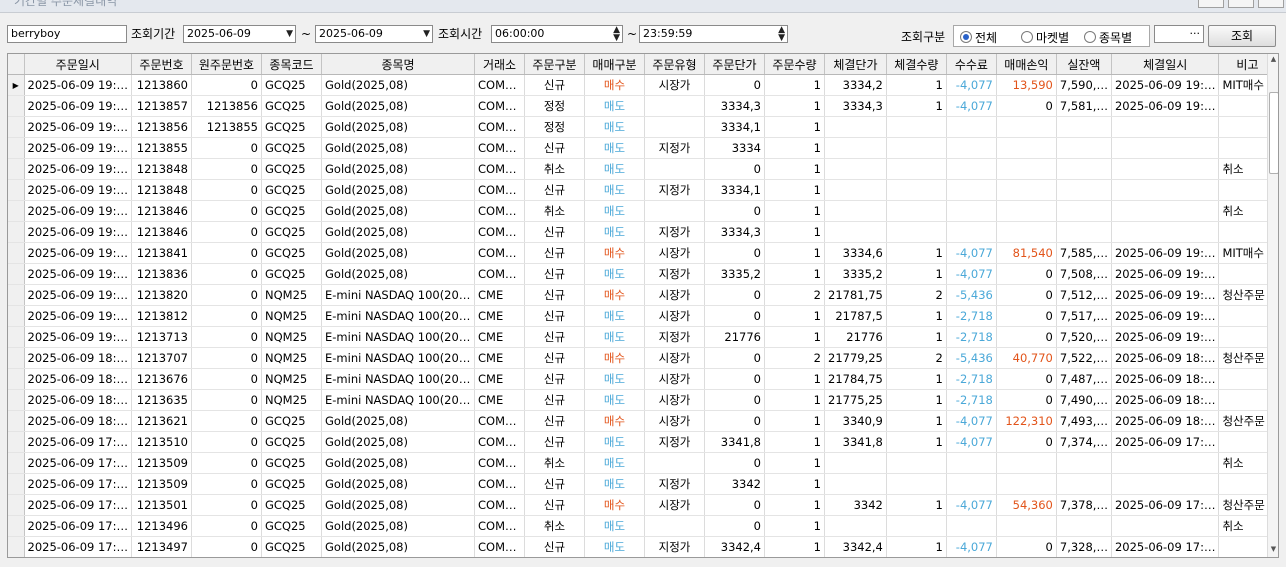  I want to click on scroll-up-icon: ▲, so click(1273, 59).